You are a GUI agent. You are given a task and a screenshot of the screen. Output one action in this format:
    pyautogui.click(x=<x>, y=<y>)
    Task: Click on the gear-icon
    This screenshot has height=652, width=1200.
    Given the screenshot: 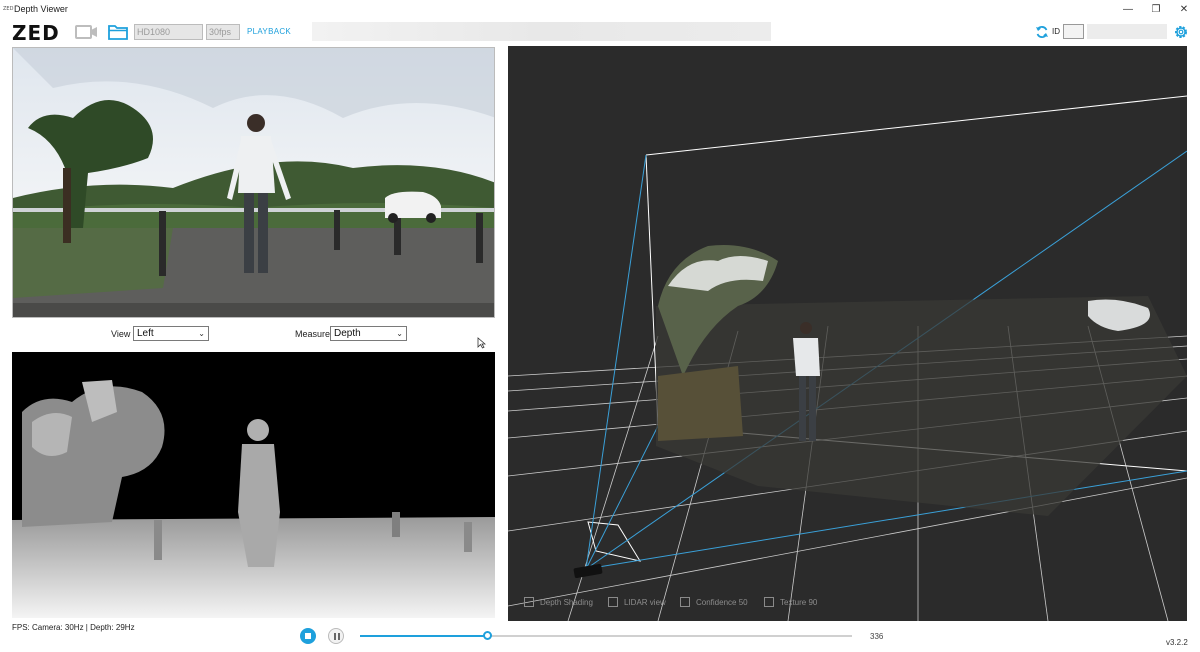 What is the action you would take?
    pyautogui.click(x=1181, y=34)
    